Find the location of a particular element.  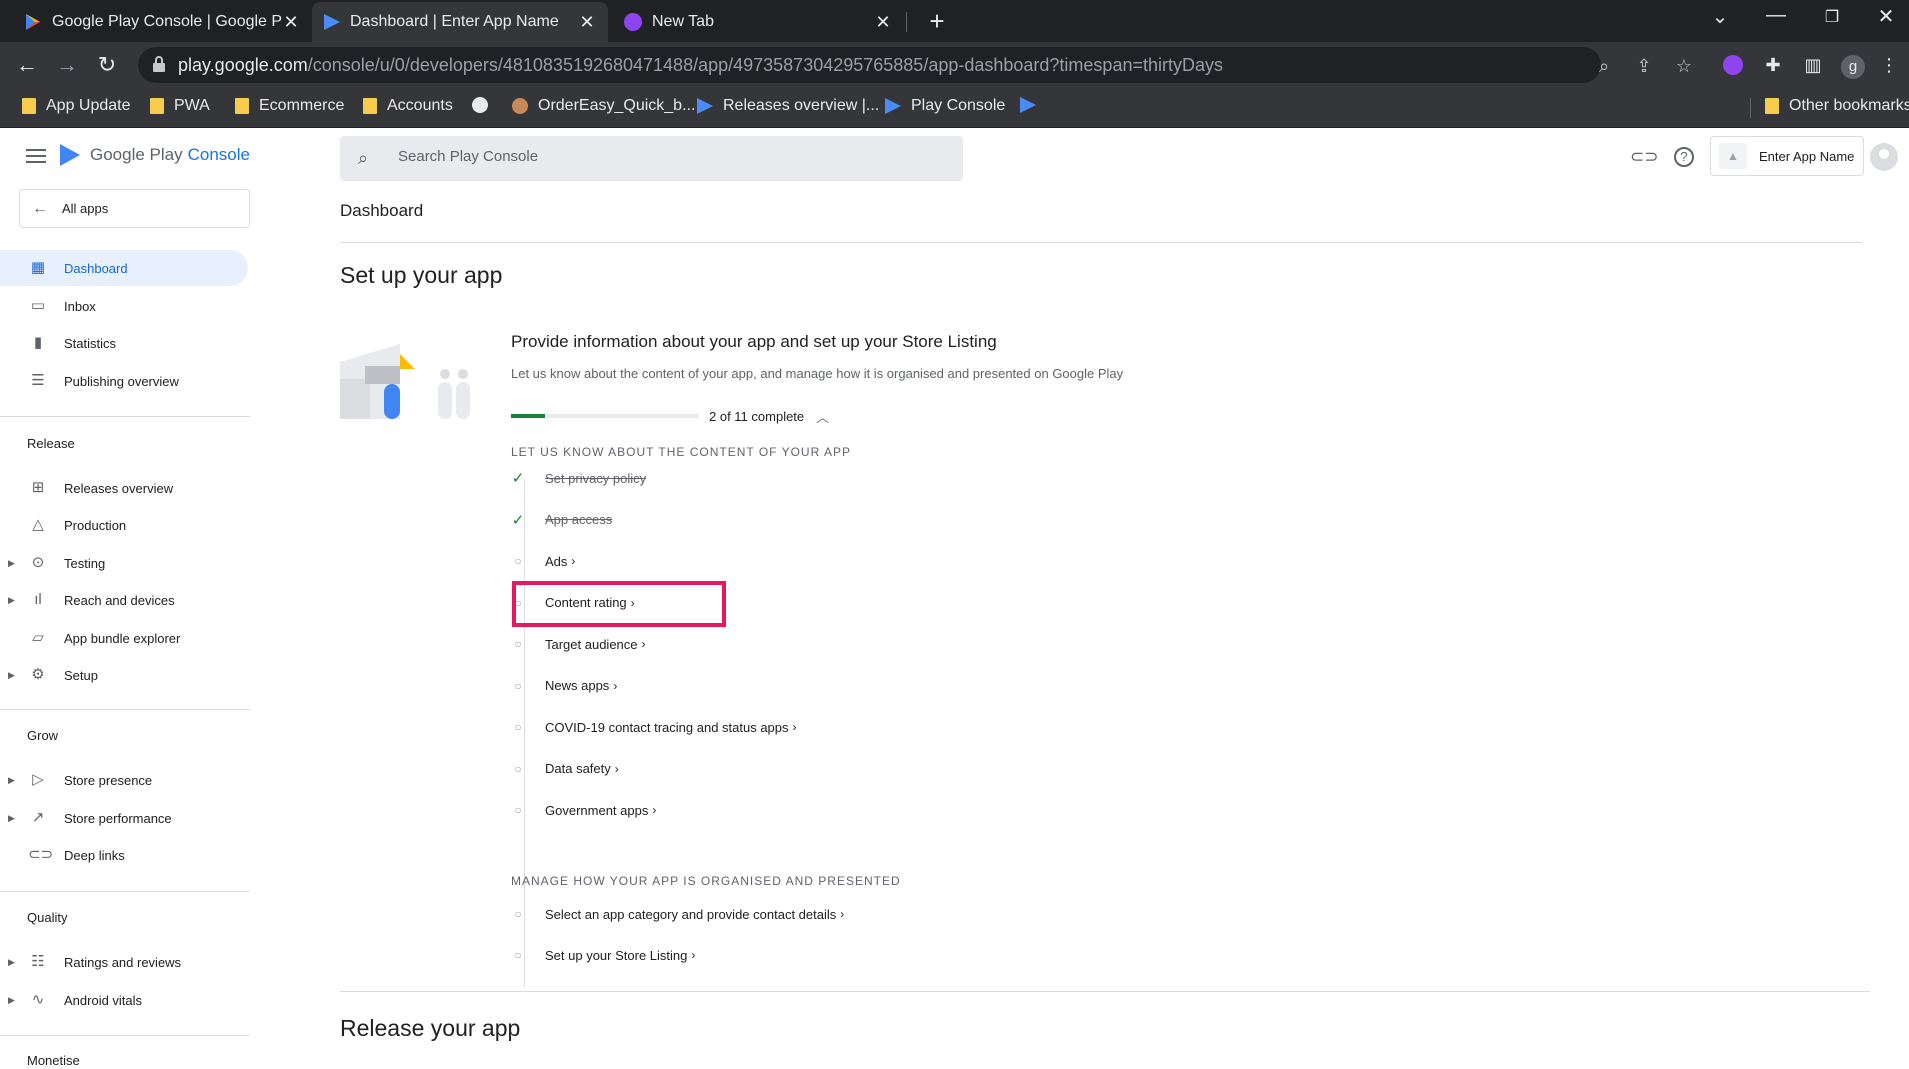

sidebar-item-label: Production is located at coordinates (95, 525).